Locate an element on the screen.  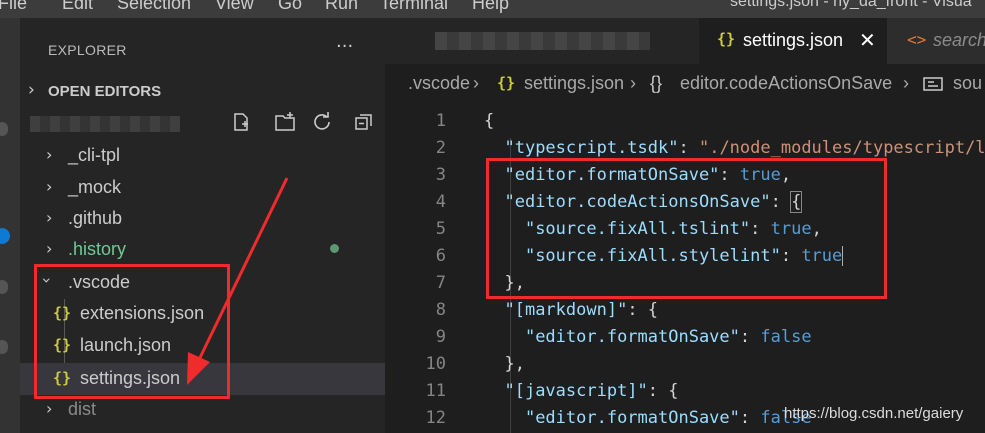
arrow-shaft is located at coordinates (241, 272).